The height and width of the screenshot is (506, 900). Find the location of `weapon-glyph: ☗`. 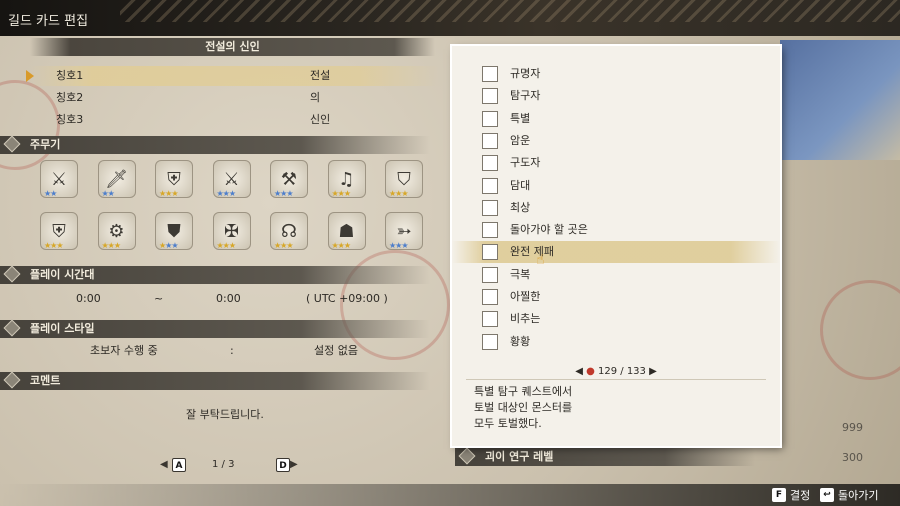

weapon-glyph: ☗ is located at coordinates (346, 231).